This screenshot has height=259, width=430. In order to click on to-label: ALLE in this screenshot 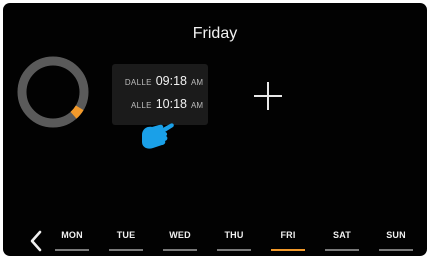, I will do `click(141, 105)`.